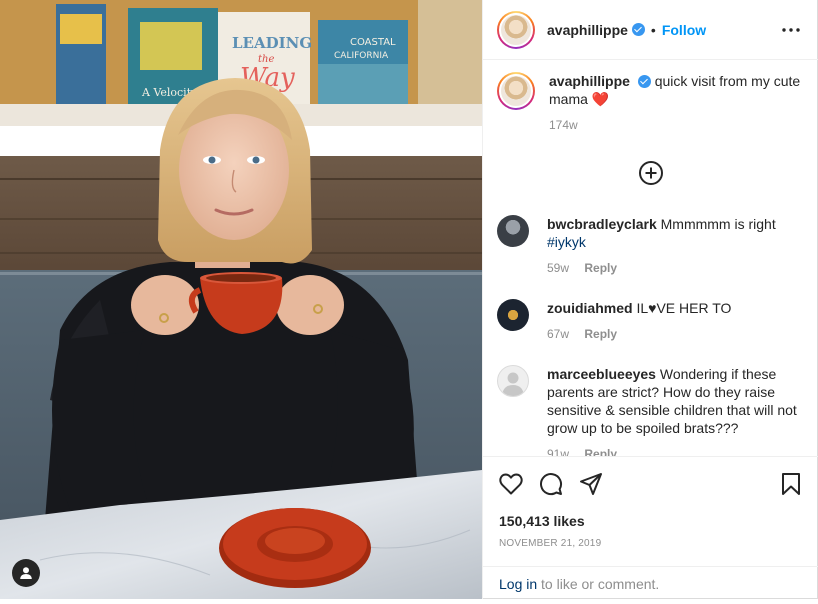  What do you see at coordinates (361, 56) in the screenshot?
I see `book-title-california: CALIFORNIA` at bounding box center [361, 56].